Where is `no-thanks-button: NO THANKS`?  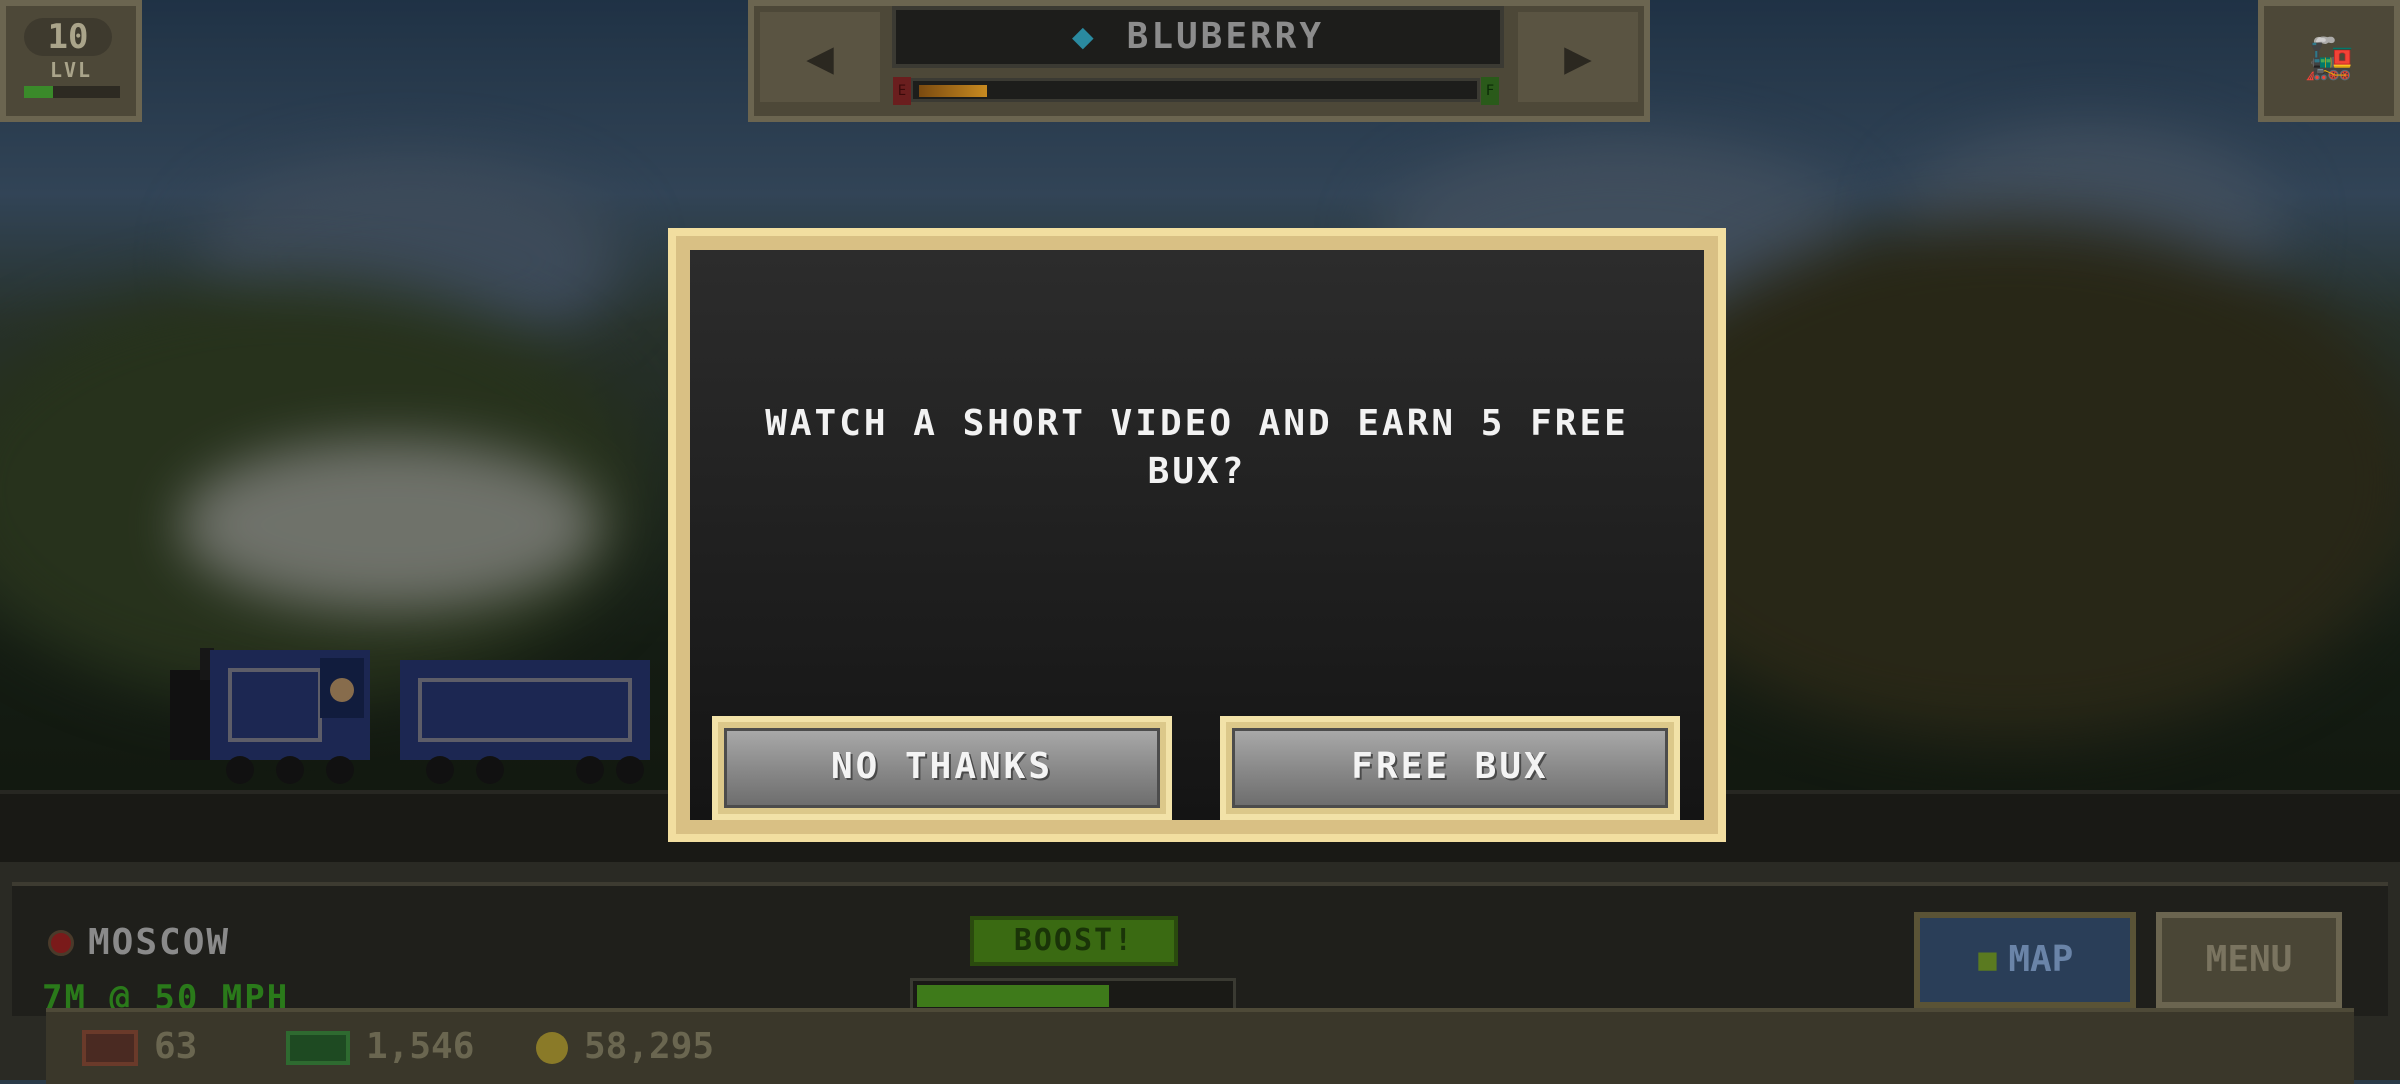
no-thanks-button: NO THANKS is located at coordinates (942, 768).